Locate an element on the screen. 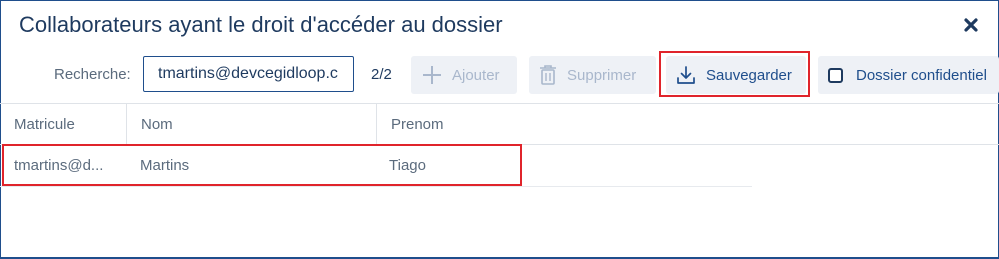 The height and width of the screenshot is (259, 999). column-header-matricule: Matricule is located at coordinates (63, 124).